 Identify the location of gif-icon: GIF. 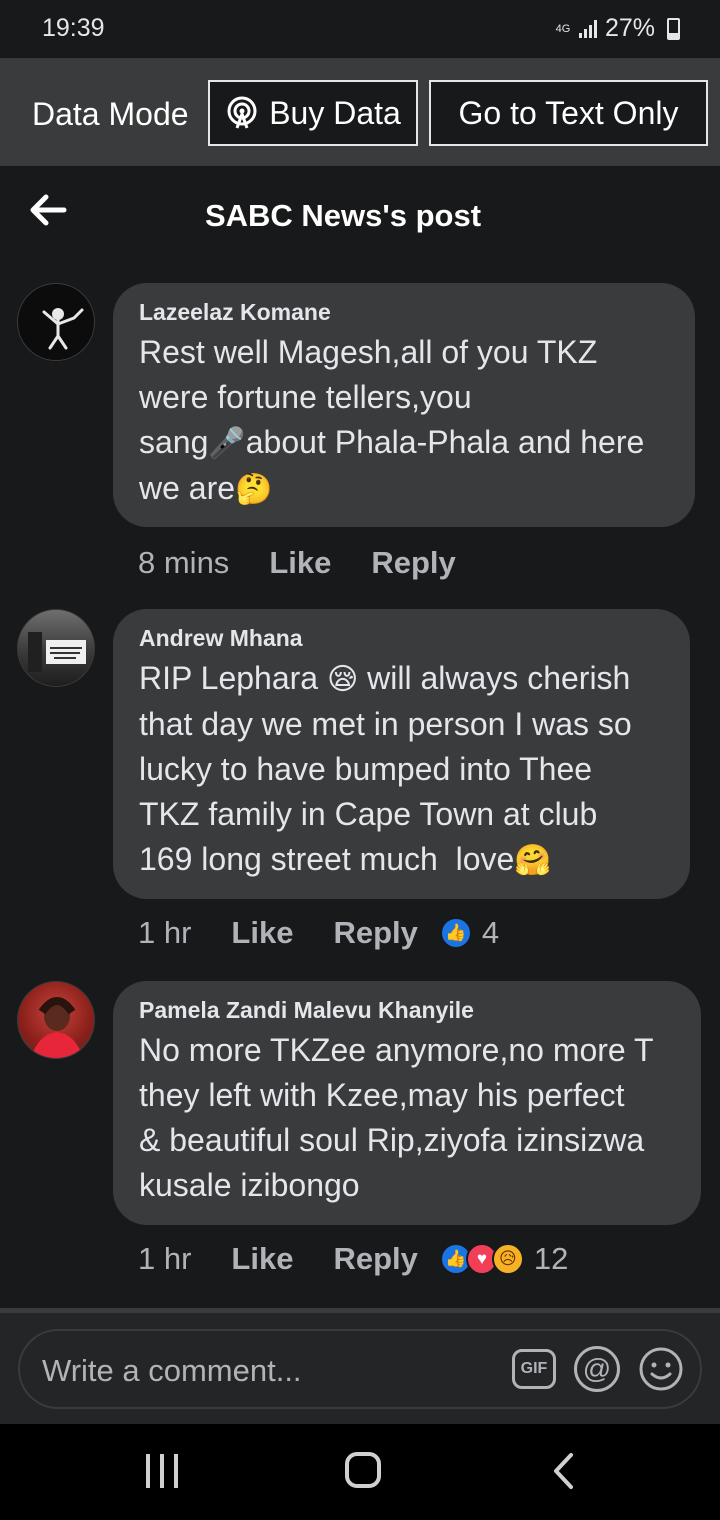
(534, 1369).